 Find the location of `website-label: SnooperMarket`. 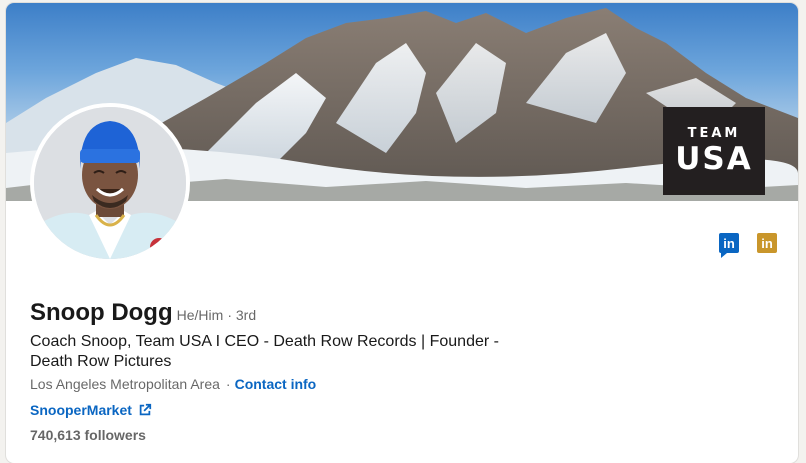

website-label: SnooperMarket is located at coordinates (81, 410).